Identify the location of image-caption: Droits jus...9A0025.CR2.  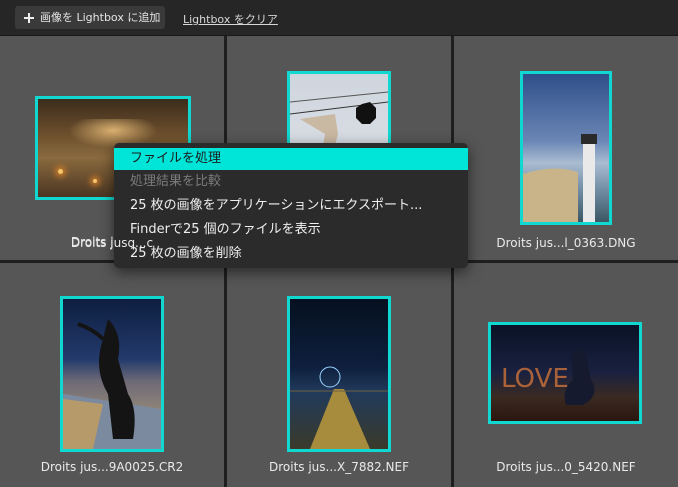
(112, 467).